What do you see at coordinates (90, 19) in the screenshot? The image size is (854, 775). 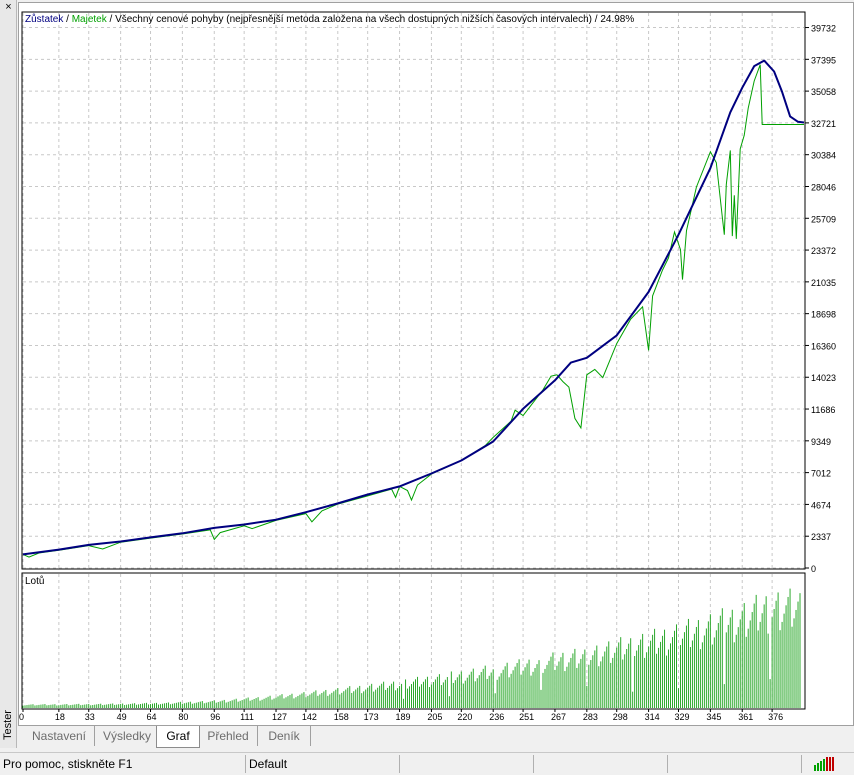 I see `legend-equity: Majetek` at bounding box center [90, 19].